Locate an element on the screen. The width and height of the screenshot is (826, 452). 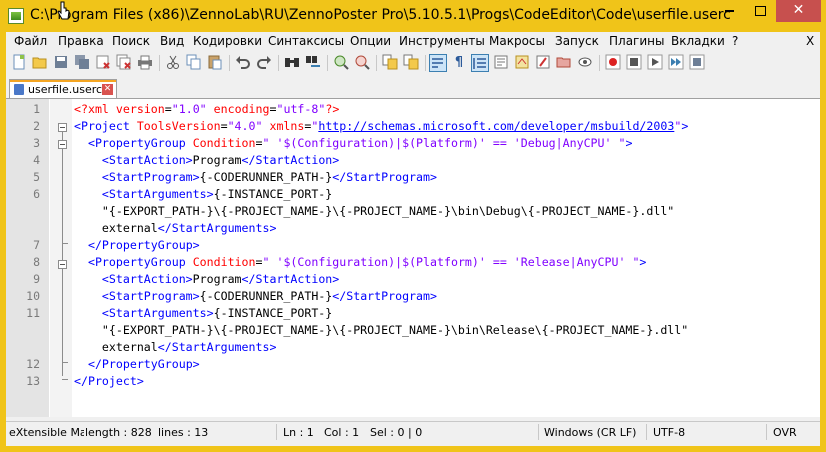
fold-guide is located at coordinates (62, 254).